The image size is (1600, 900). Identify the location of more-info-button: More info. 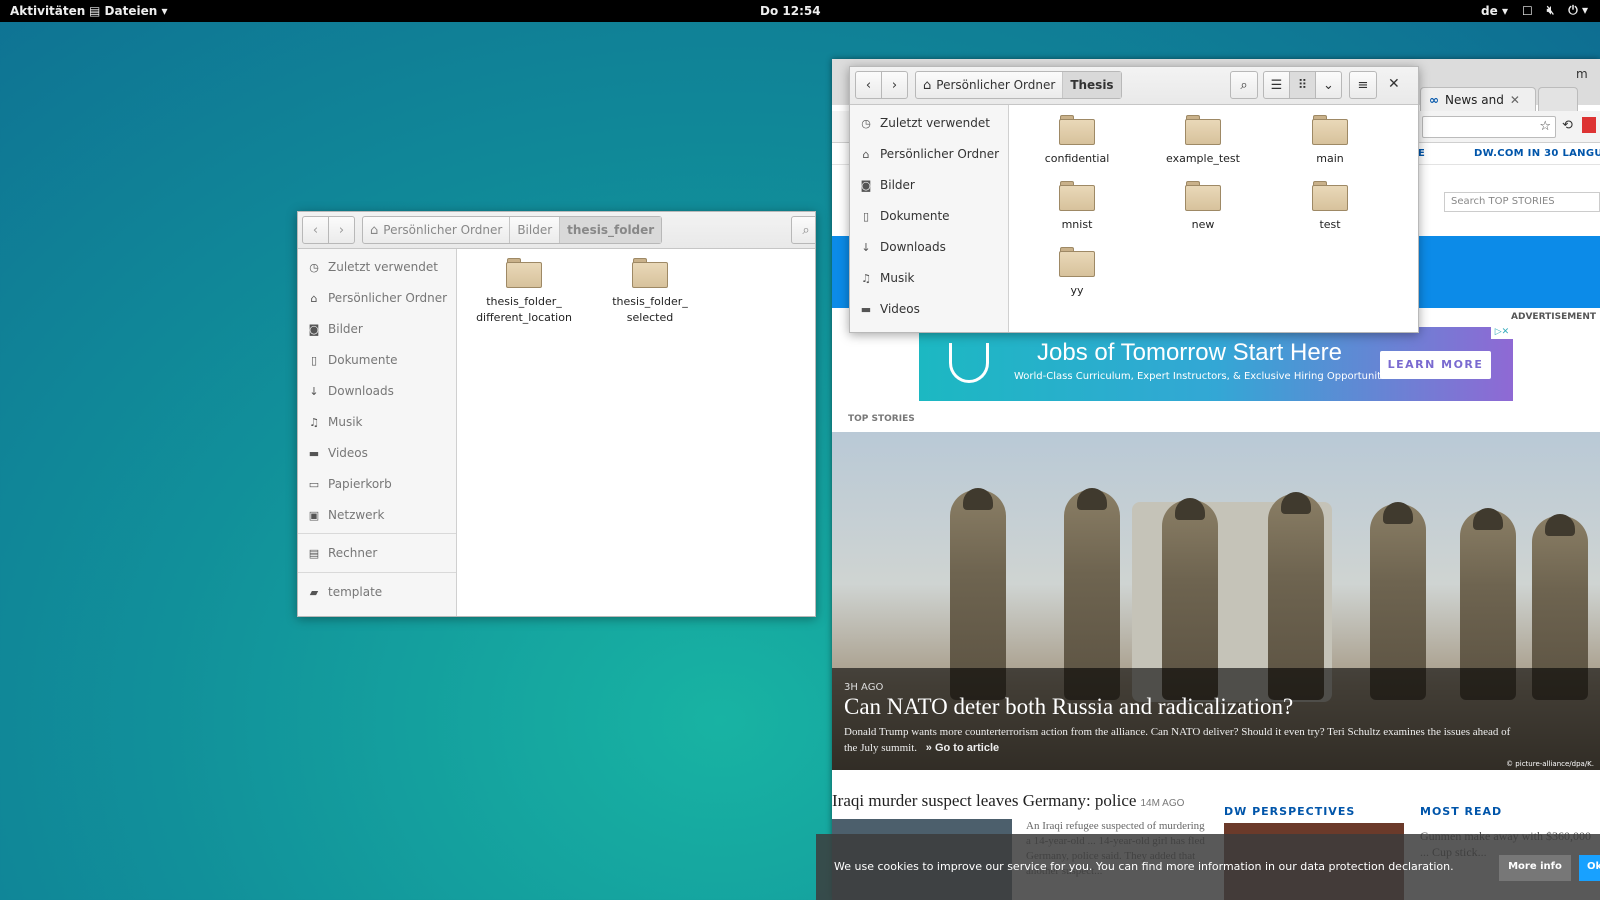
(1535, 868).